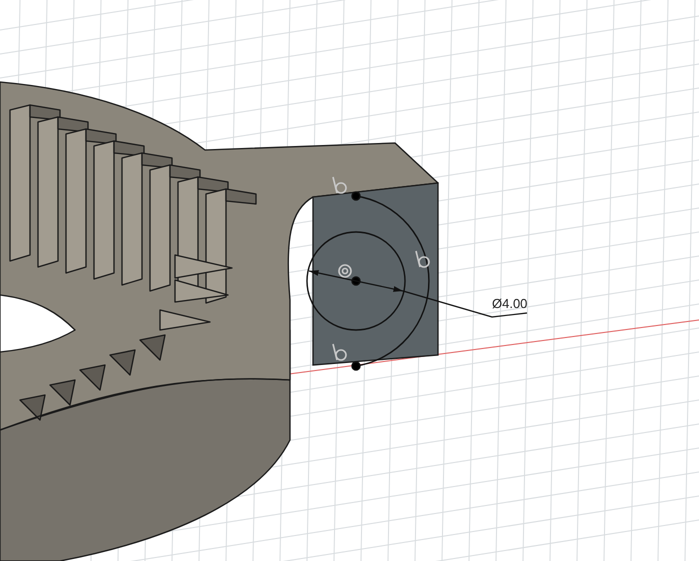 This screenshot has height=561, width=699. What do you see at coordinates (510, 303) in the screenshot?
I see `dimension-label: Ø4.00` at bounding box center [510, 303].